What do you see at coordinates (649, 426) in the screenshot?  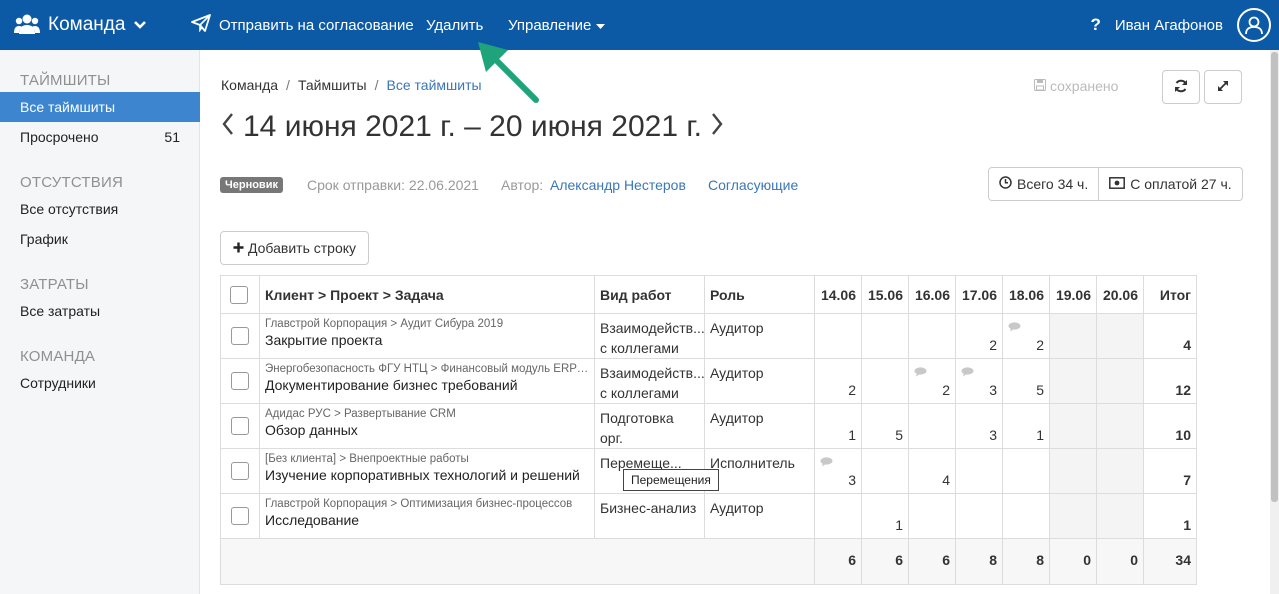 I see `work-type-cell: Подготовка орг.` at bounding box center [649, 426].